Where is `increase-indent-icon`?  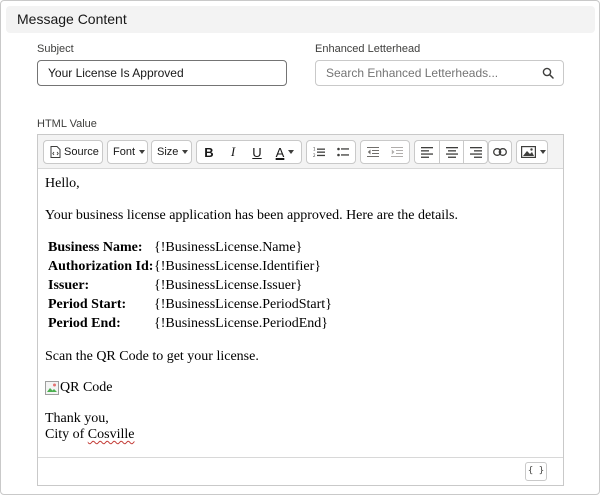
increase-indent-icon is located at coordinates (397, 152).